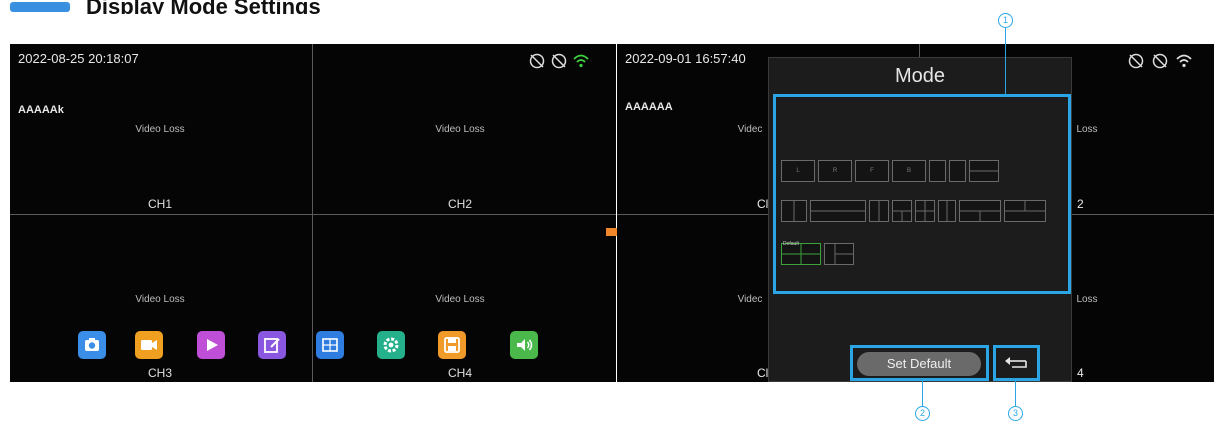 The width and height of the screenshot is (1214, 425). Describe the element at coordinates (272, 345) in the screenshot. I see `edit-icon` at that location.